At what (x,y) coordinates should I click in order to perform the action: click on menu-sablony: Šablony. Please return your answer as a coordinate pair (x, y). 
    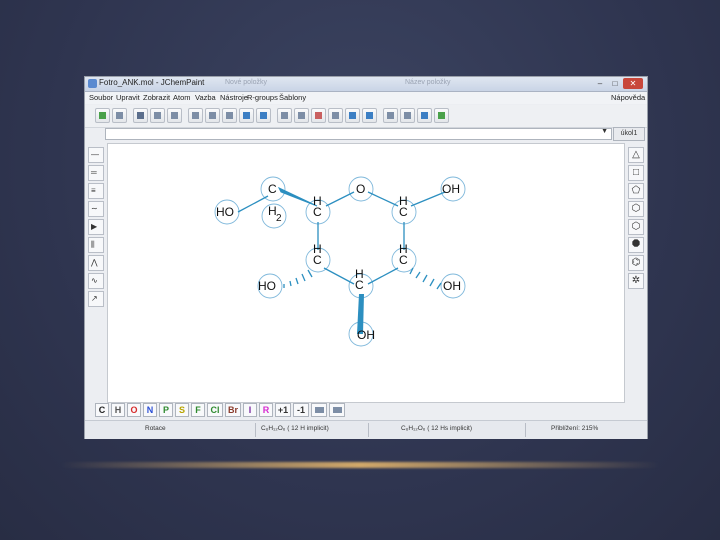
    Looking at the image, I should click on (292, 97).